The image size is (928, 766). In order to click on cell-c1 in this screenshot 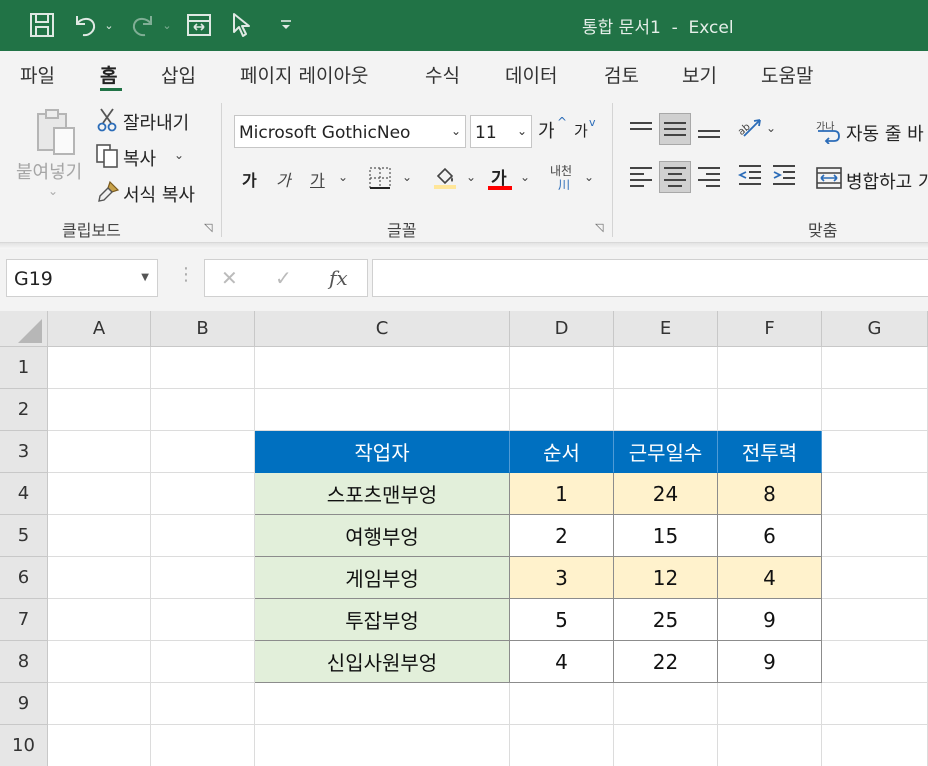, I will do `click(382, 368)`.